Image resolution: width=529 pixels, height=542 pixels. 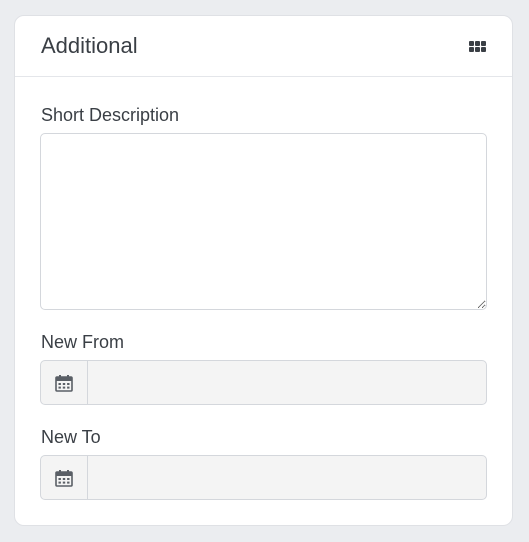 I want to click on new-to-calendar-button, so click(x=64, y=477).